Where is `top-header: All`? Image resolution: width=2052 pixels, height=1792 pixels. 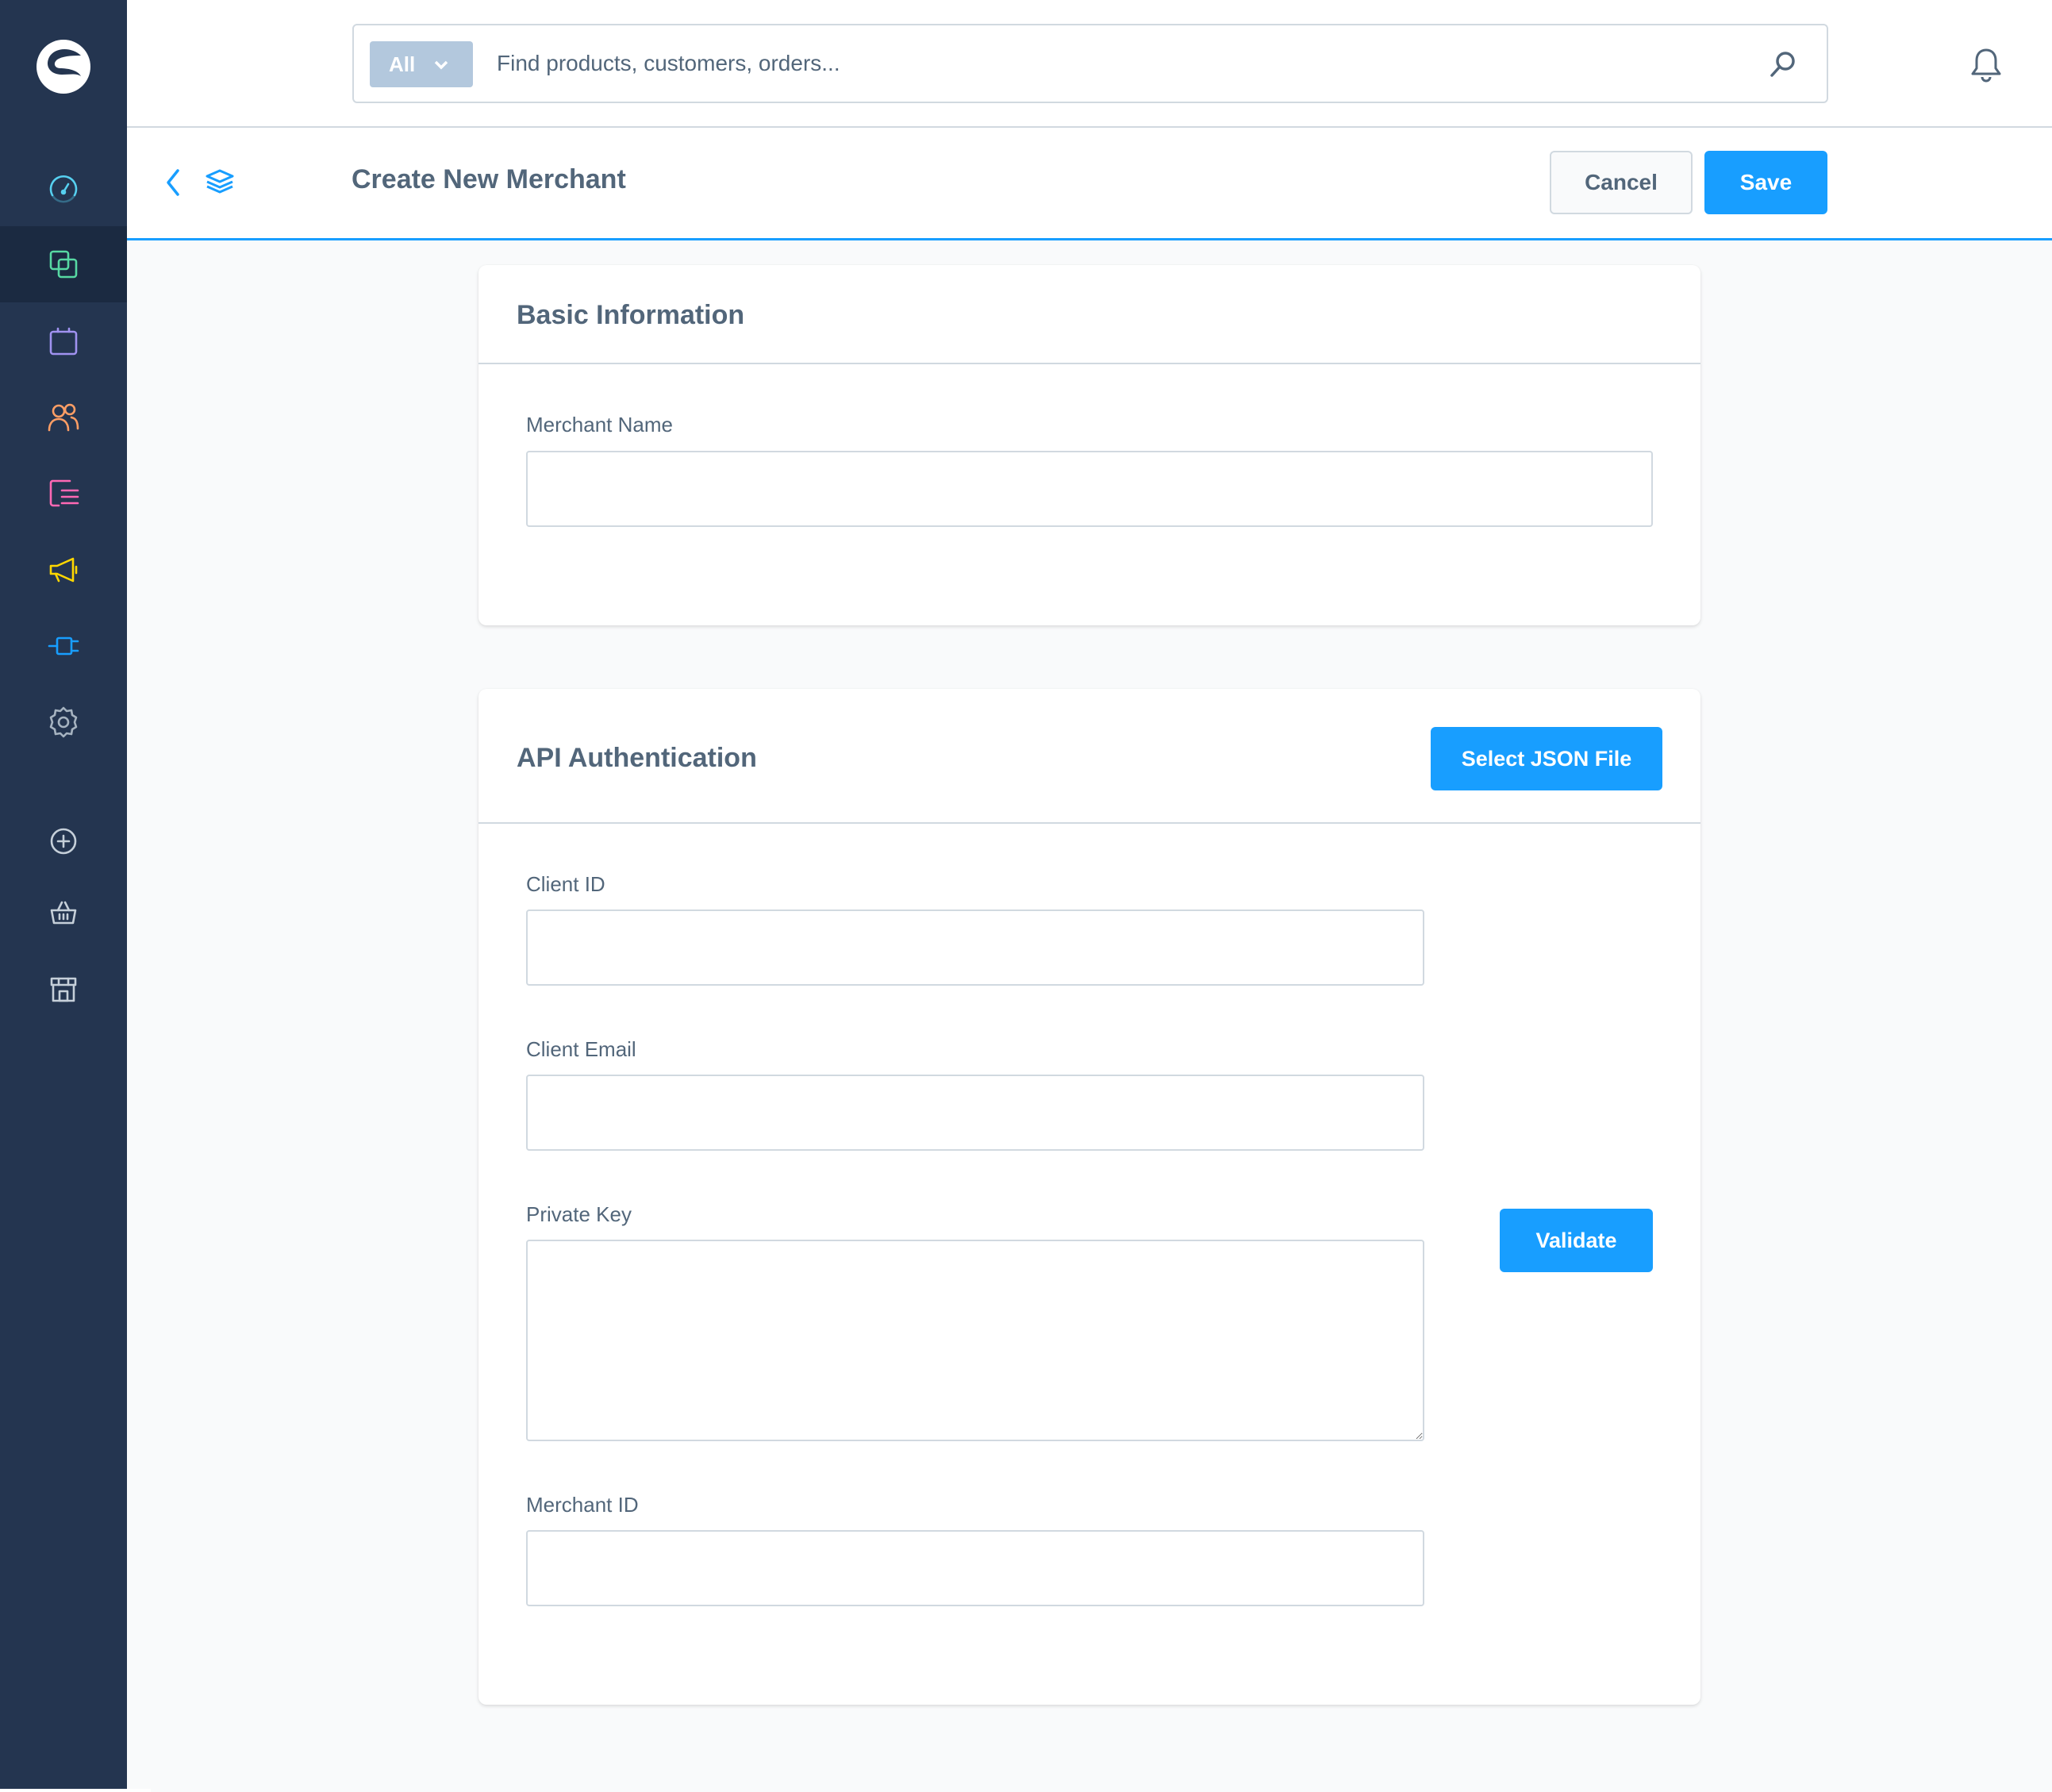
top-header: All is located at coordinates (1090, 64).